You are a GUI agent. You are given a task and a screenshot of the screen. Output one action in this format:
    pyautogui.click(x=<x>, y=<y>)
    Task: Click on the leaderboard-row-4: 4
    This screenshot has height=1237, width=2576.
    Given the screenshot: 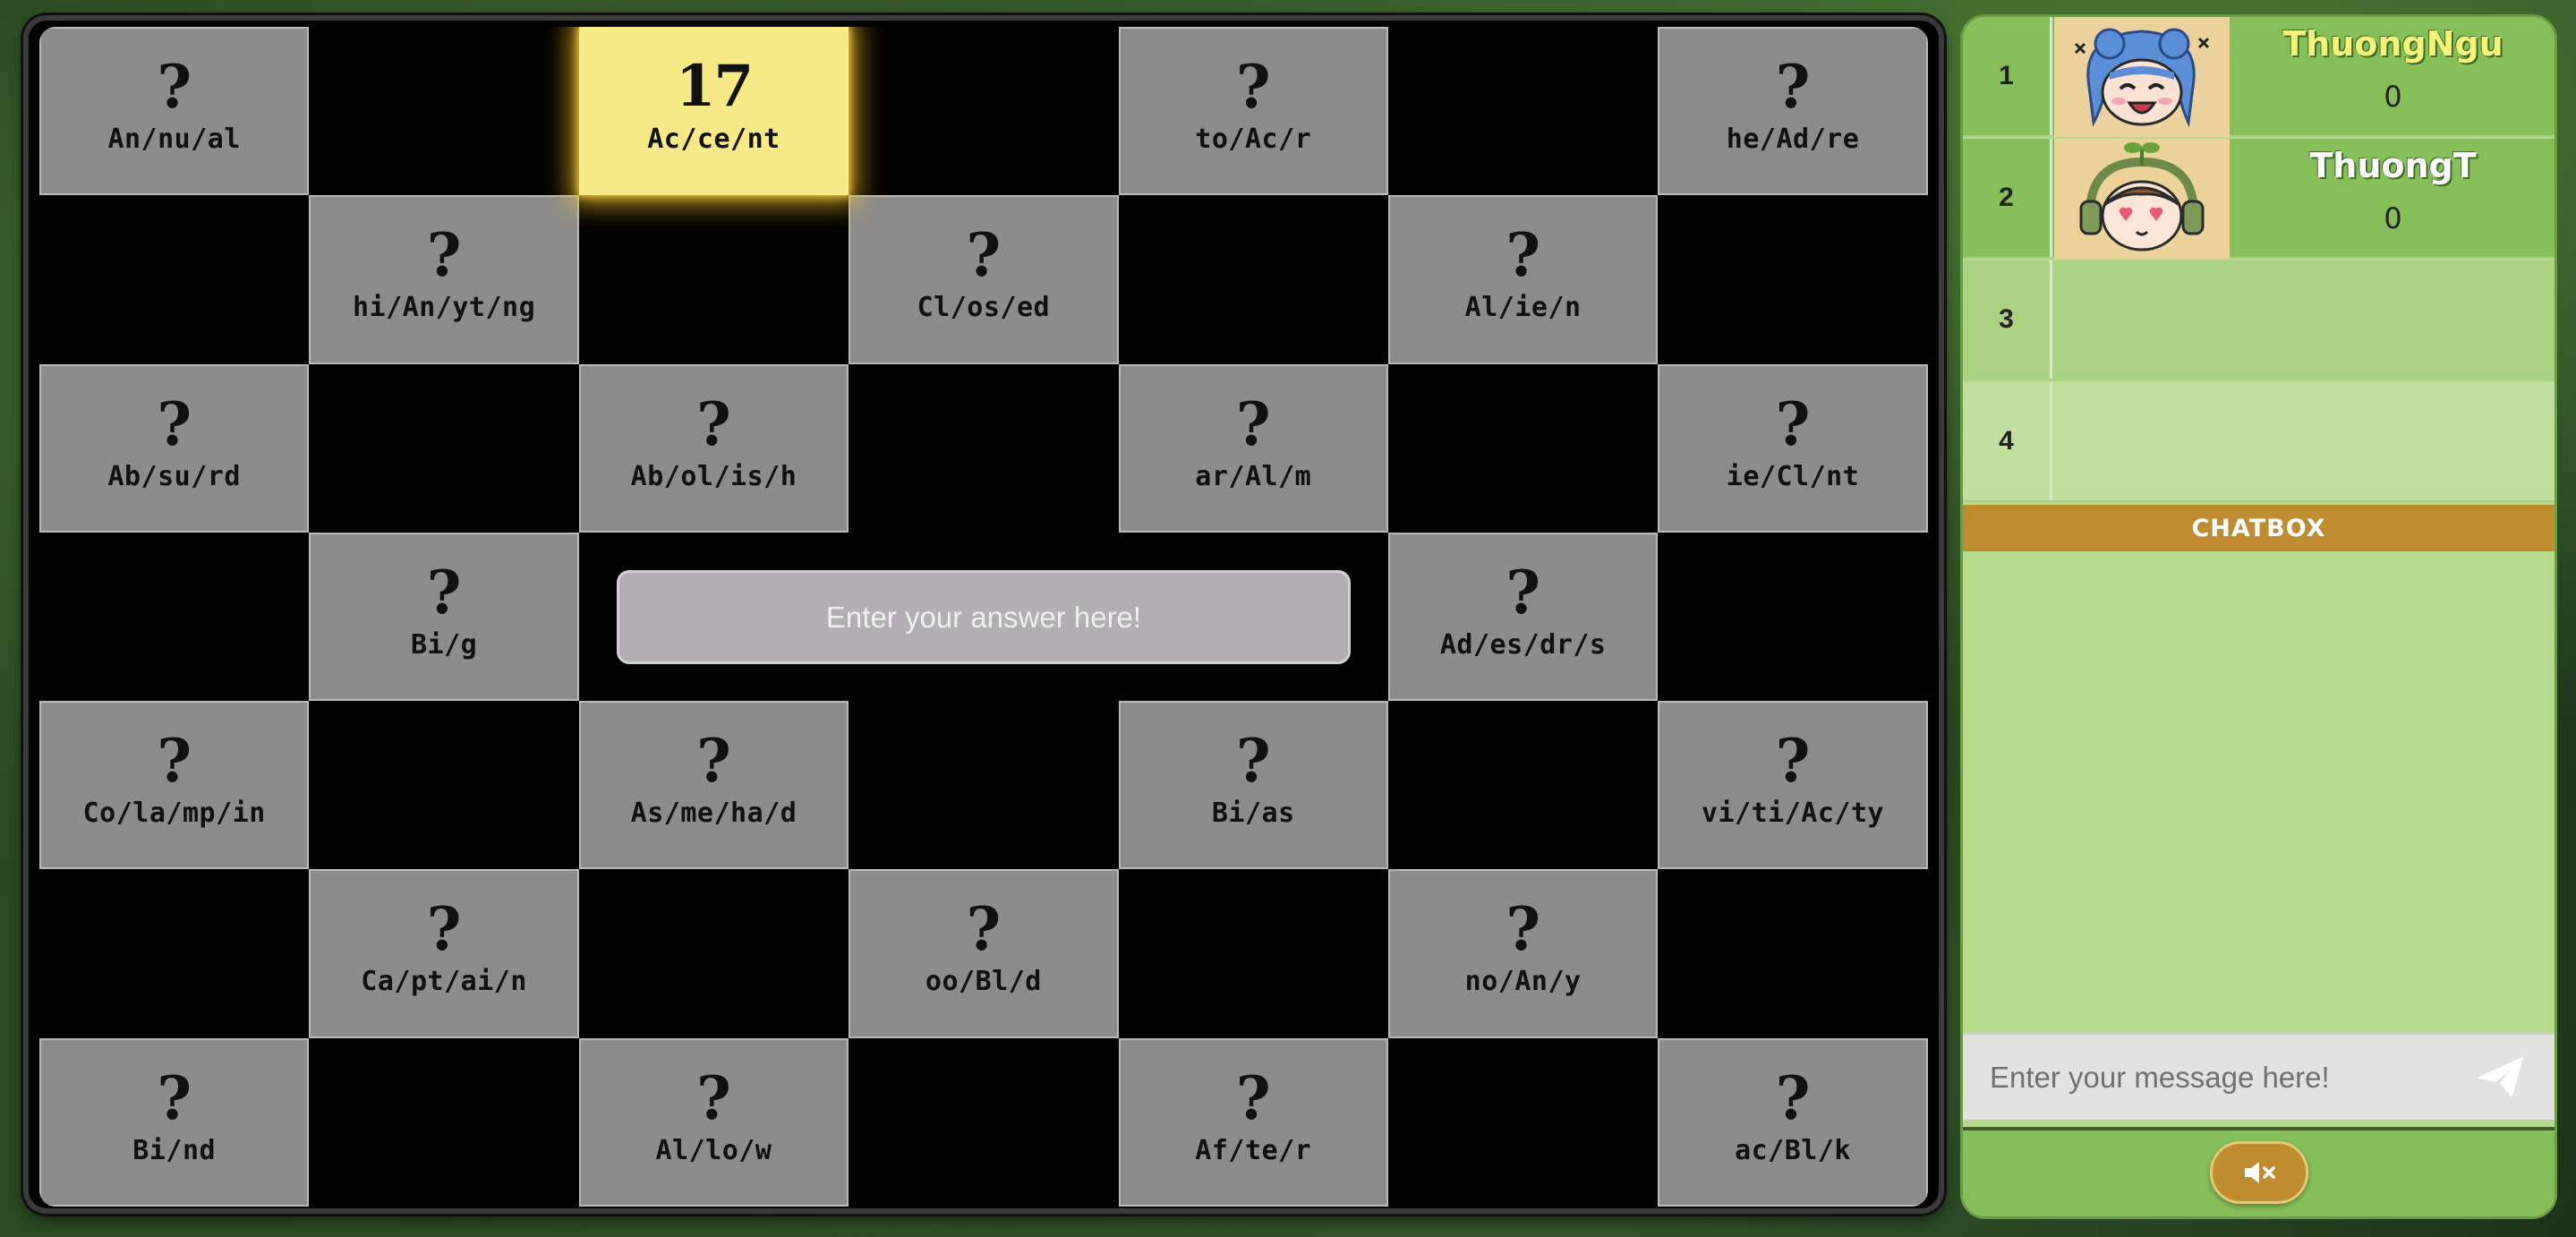 What is the action you would take?
    pyautogui.click(x=2259, y=442)
    